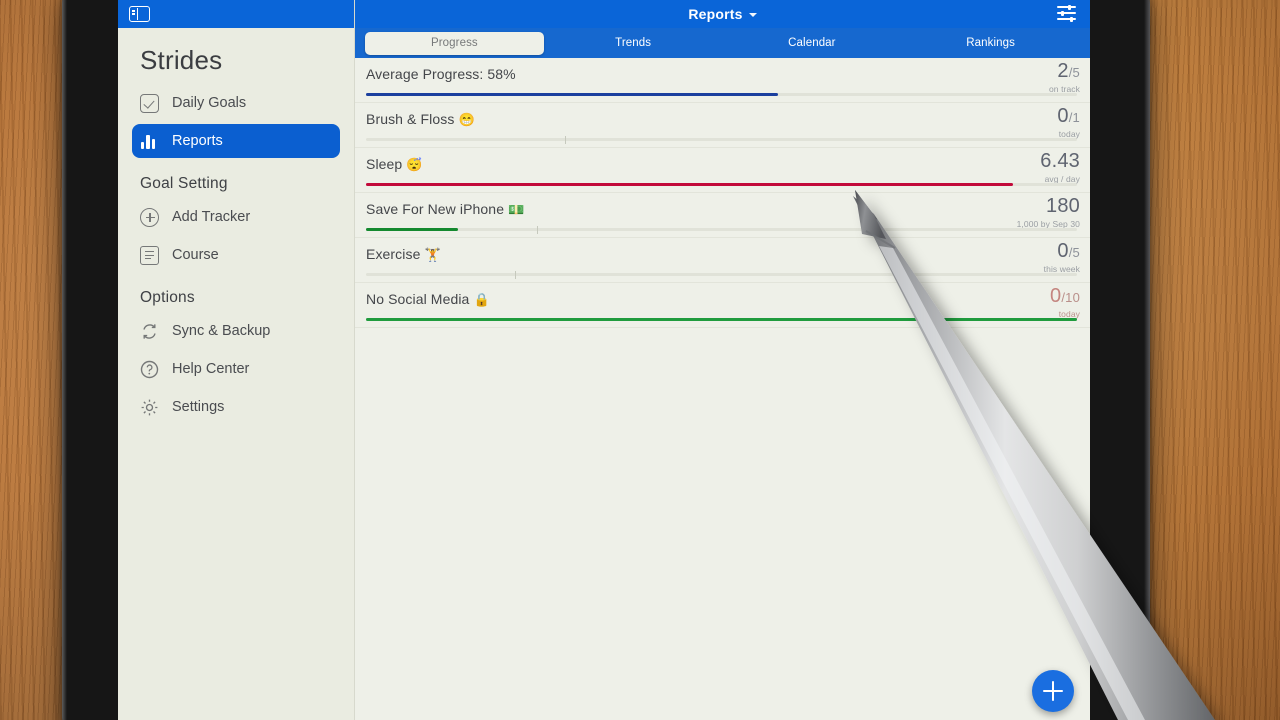 This screenshot has width=1280, height=720. I want to click on row-value-number: 6.43, so click(1060, 161).